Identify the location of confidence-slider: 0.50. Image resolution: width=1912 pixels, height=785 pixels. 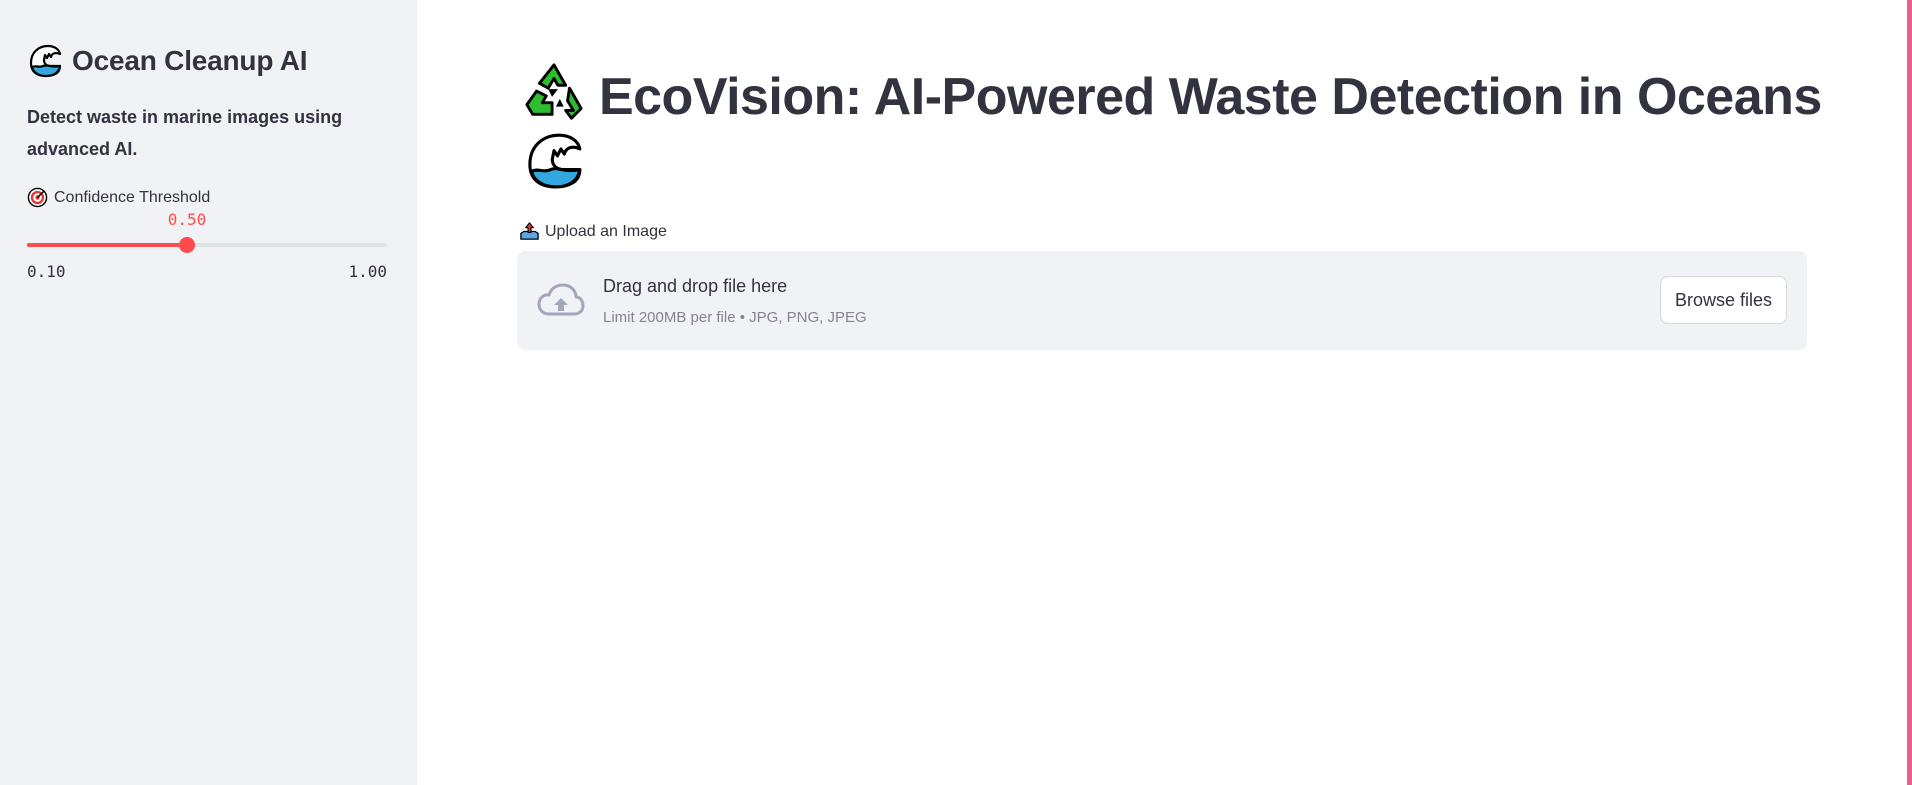
(207, 231).